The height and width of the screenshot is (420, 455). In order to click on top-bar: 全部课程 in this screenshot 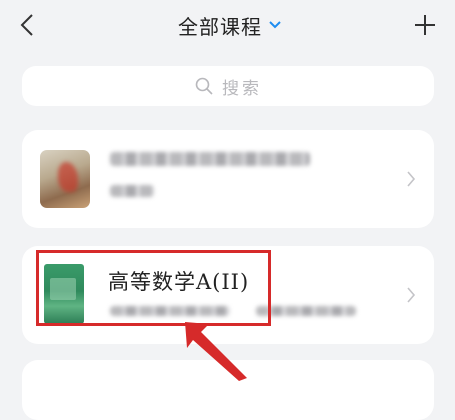, I will do `click(227, 25)`.